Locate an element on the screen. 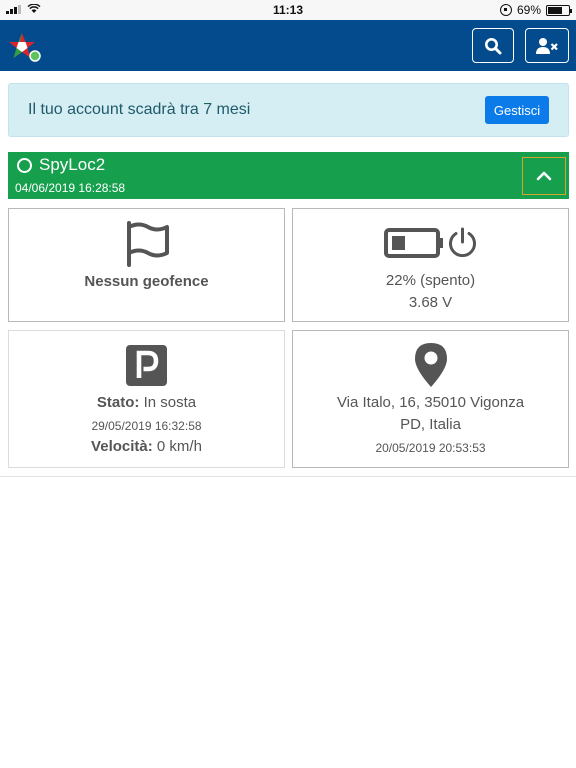 The height and width of the screenshot is (768, 576). app-header is located at coordinates (288, 45).